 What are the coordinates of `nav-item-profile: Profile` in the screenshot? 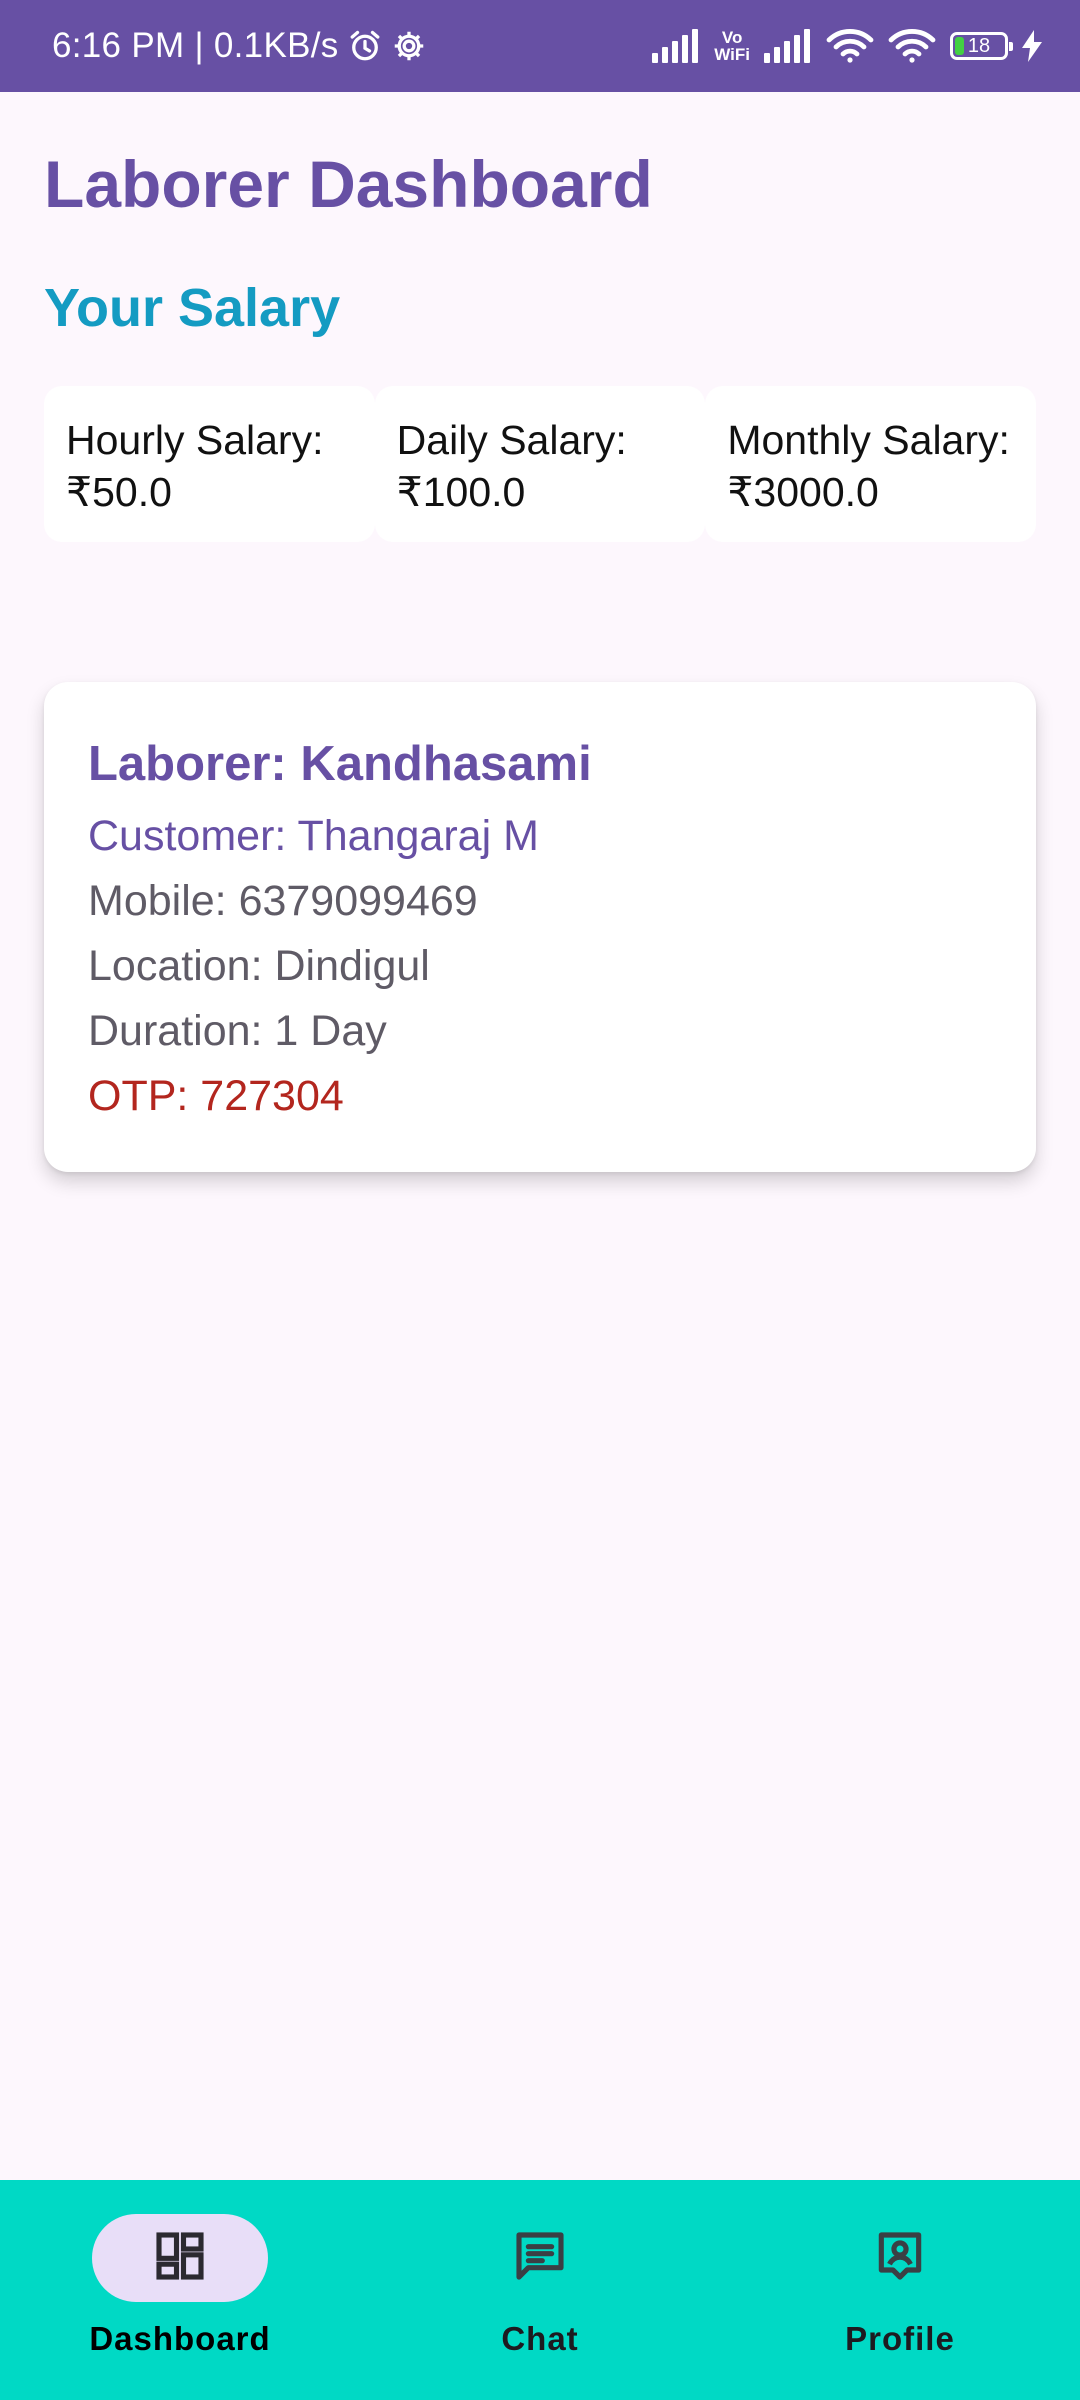 It's located at (900, 2290).